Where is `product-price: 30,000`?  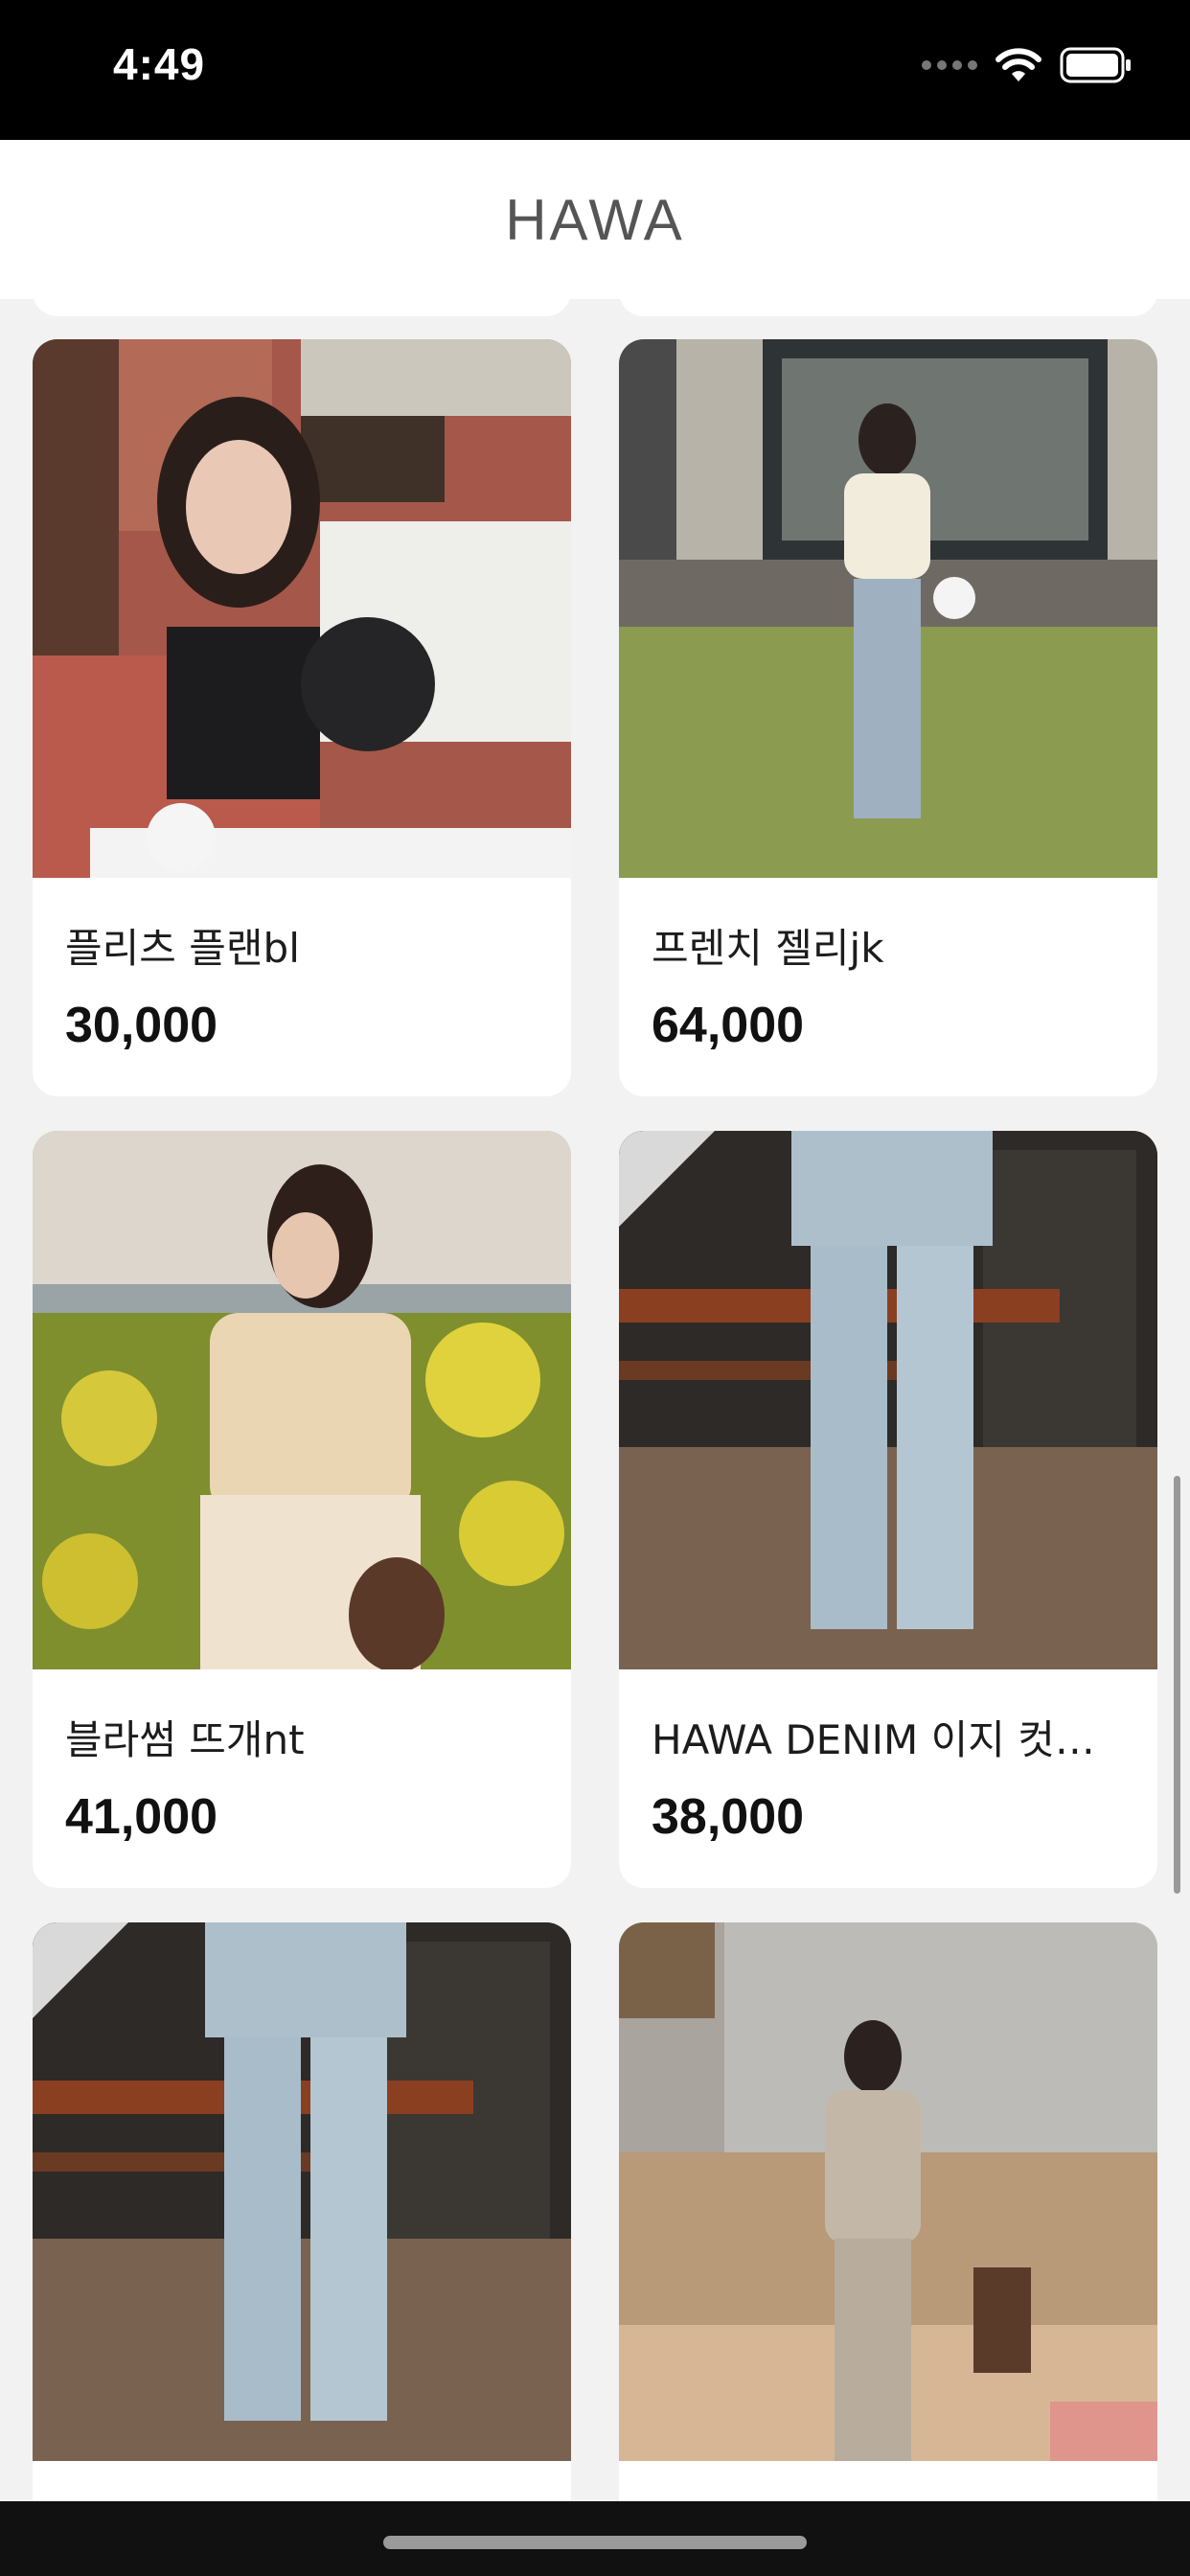 product-price: 30,000 is located at coordinates (141, 1025).